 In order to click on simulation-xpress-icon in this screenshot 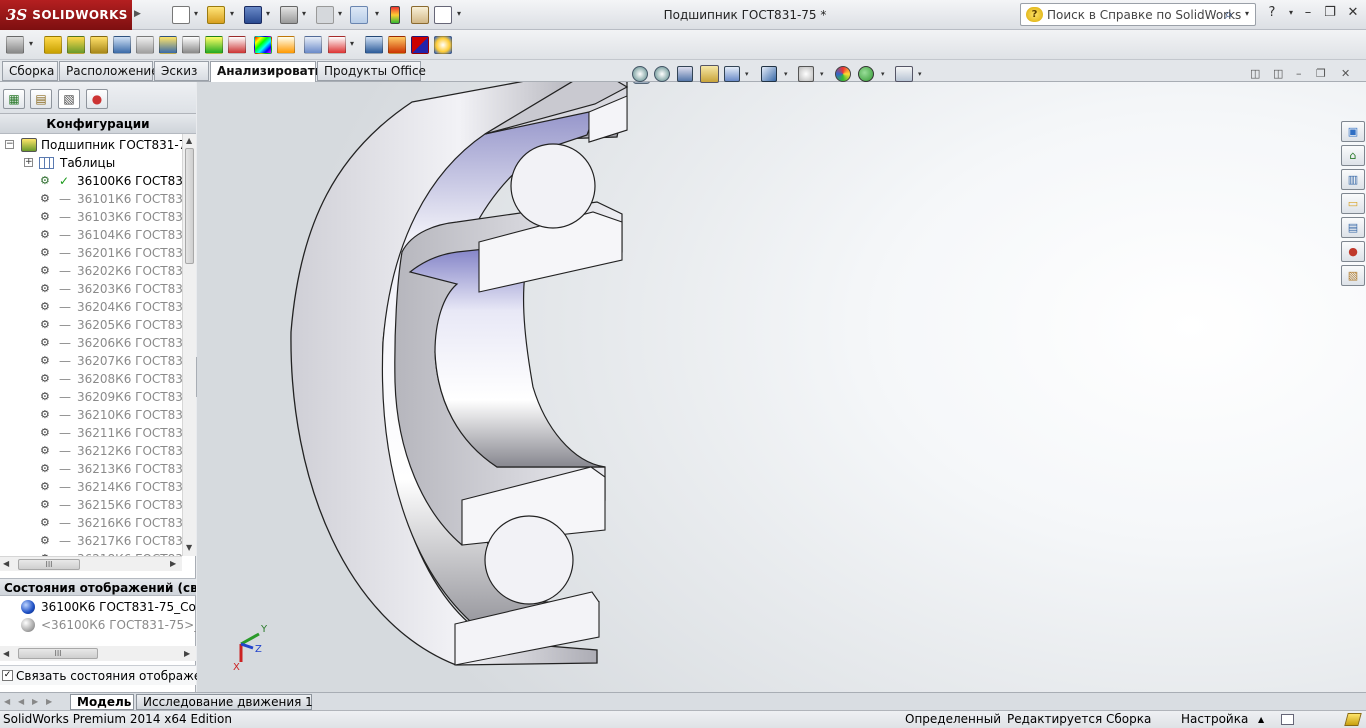, I will do `click(443, 45)`.